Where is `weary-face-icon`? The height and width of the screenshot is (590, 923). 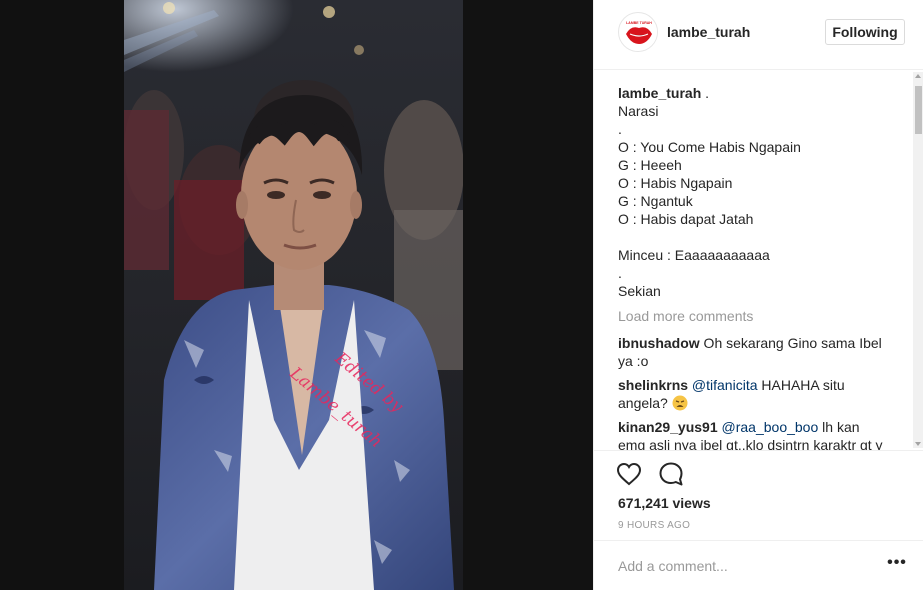 weary-face-icon is located at coordinates (680, 403).